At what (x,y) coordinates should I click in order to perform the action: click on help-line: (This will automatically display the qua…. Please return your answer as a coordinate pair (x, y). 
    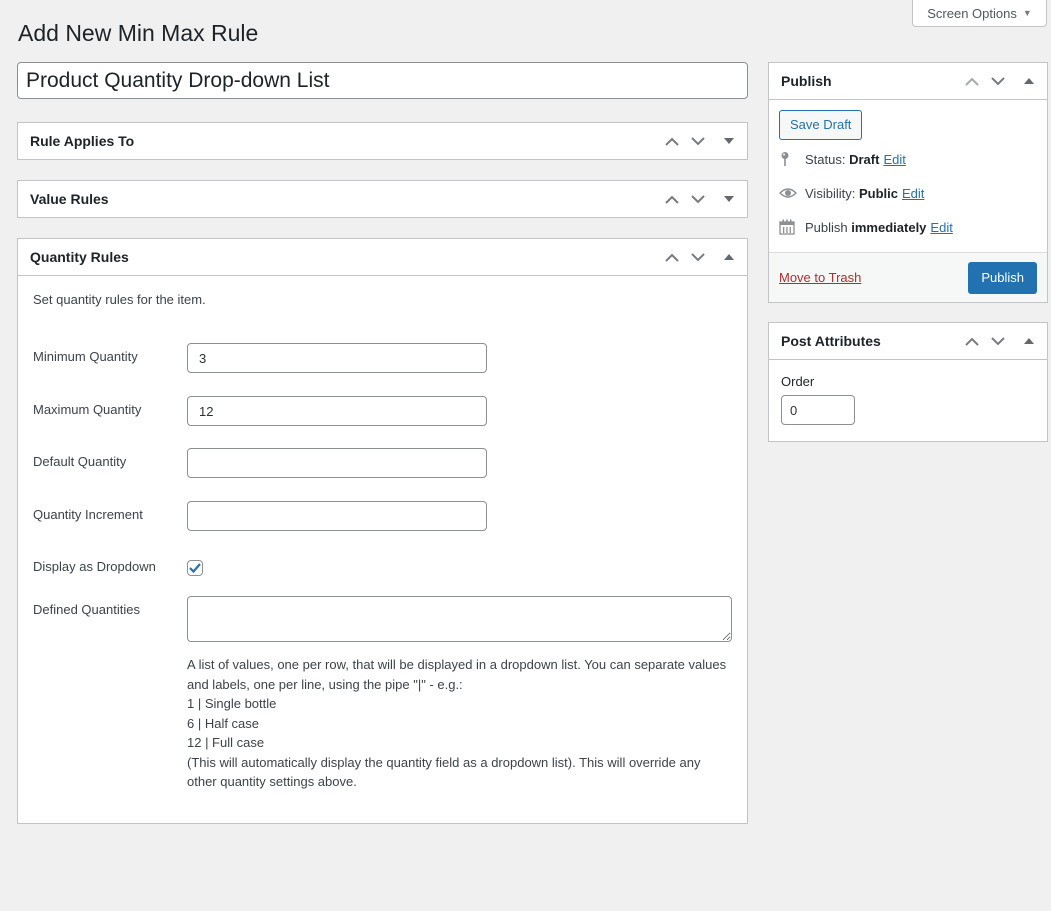
    Looking at the image, I should click on (444, 762).